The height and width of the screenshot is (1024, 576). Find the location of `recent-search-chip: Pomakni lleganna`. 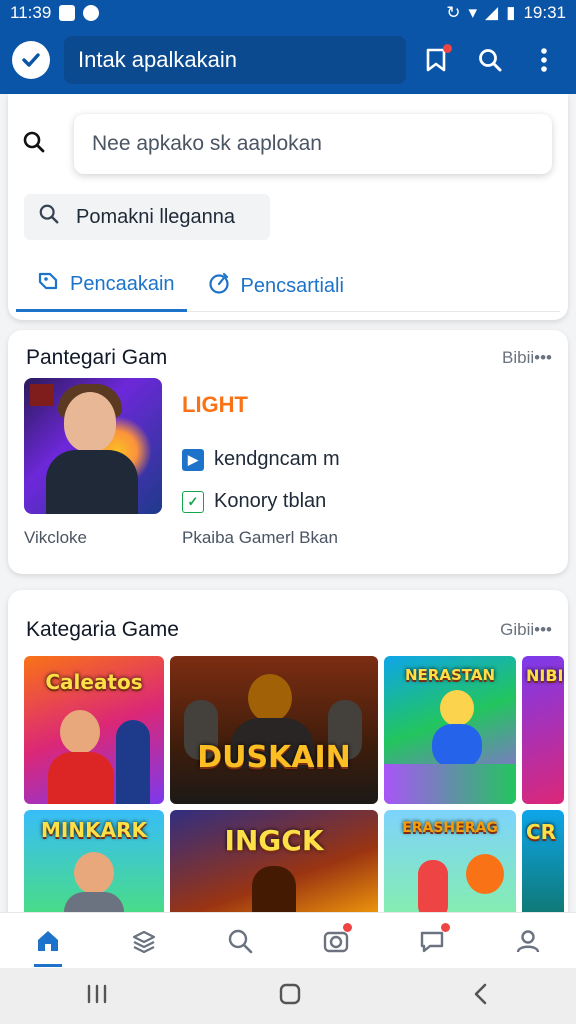

recent-search-chip: Pomakni lleganna is located at coordinates (147, 217).